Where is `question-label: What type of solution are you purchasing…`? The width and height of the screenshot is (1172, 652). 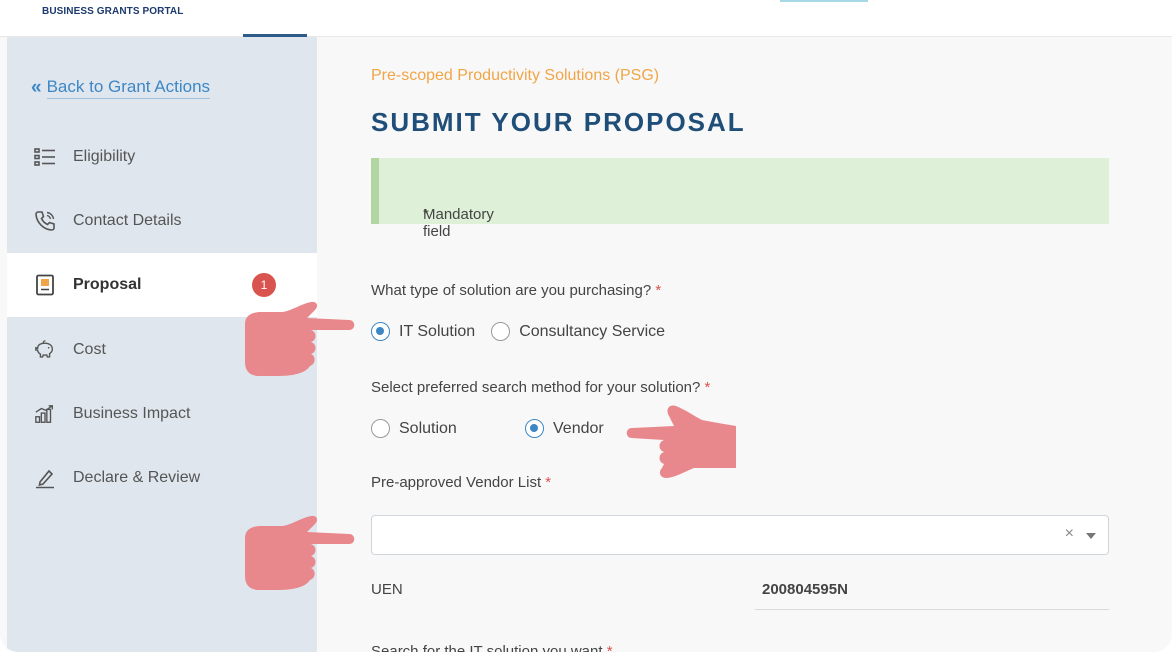 question-label: What type of solution are you purchasing… is located at coordinates (511, 290).